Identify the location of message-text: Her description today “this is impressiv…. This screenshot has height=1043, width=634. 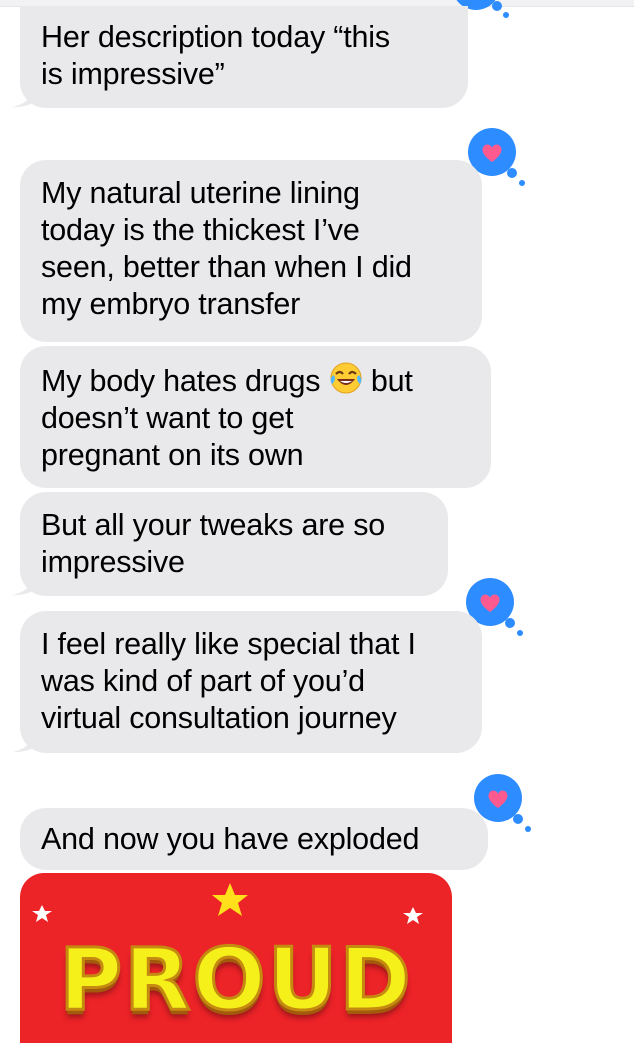
(215, 55).